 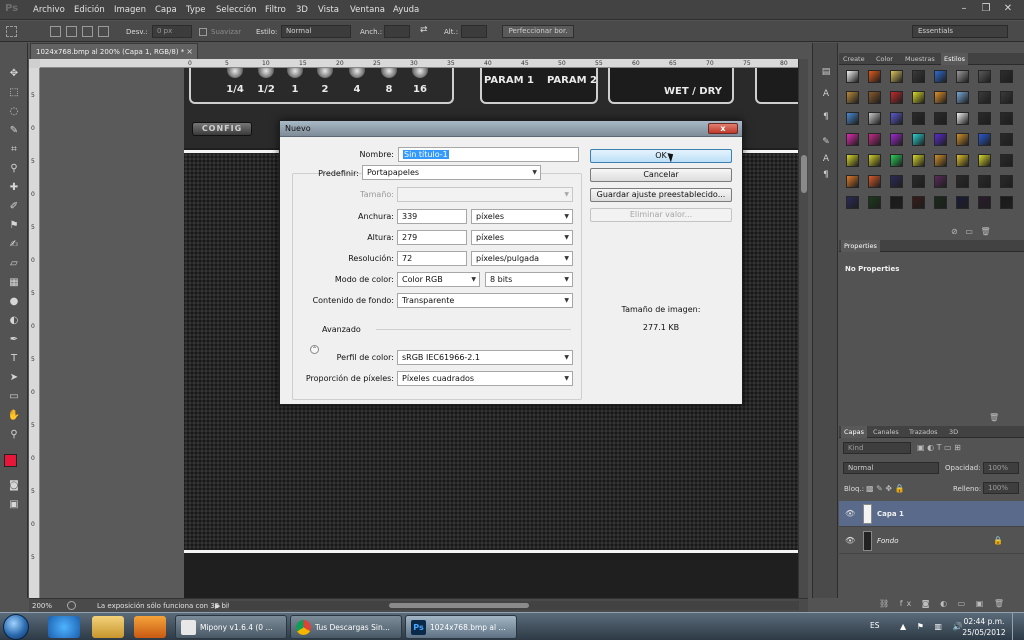 I want to click on swap-icon: ⇄, so click(x=424, y=30).